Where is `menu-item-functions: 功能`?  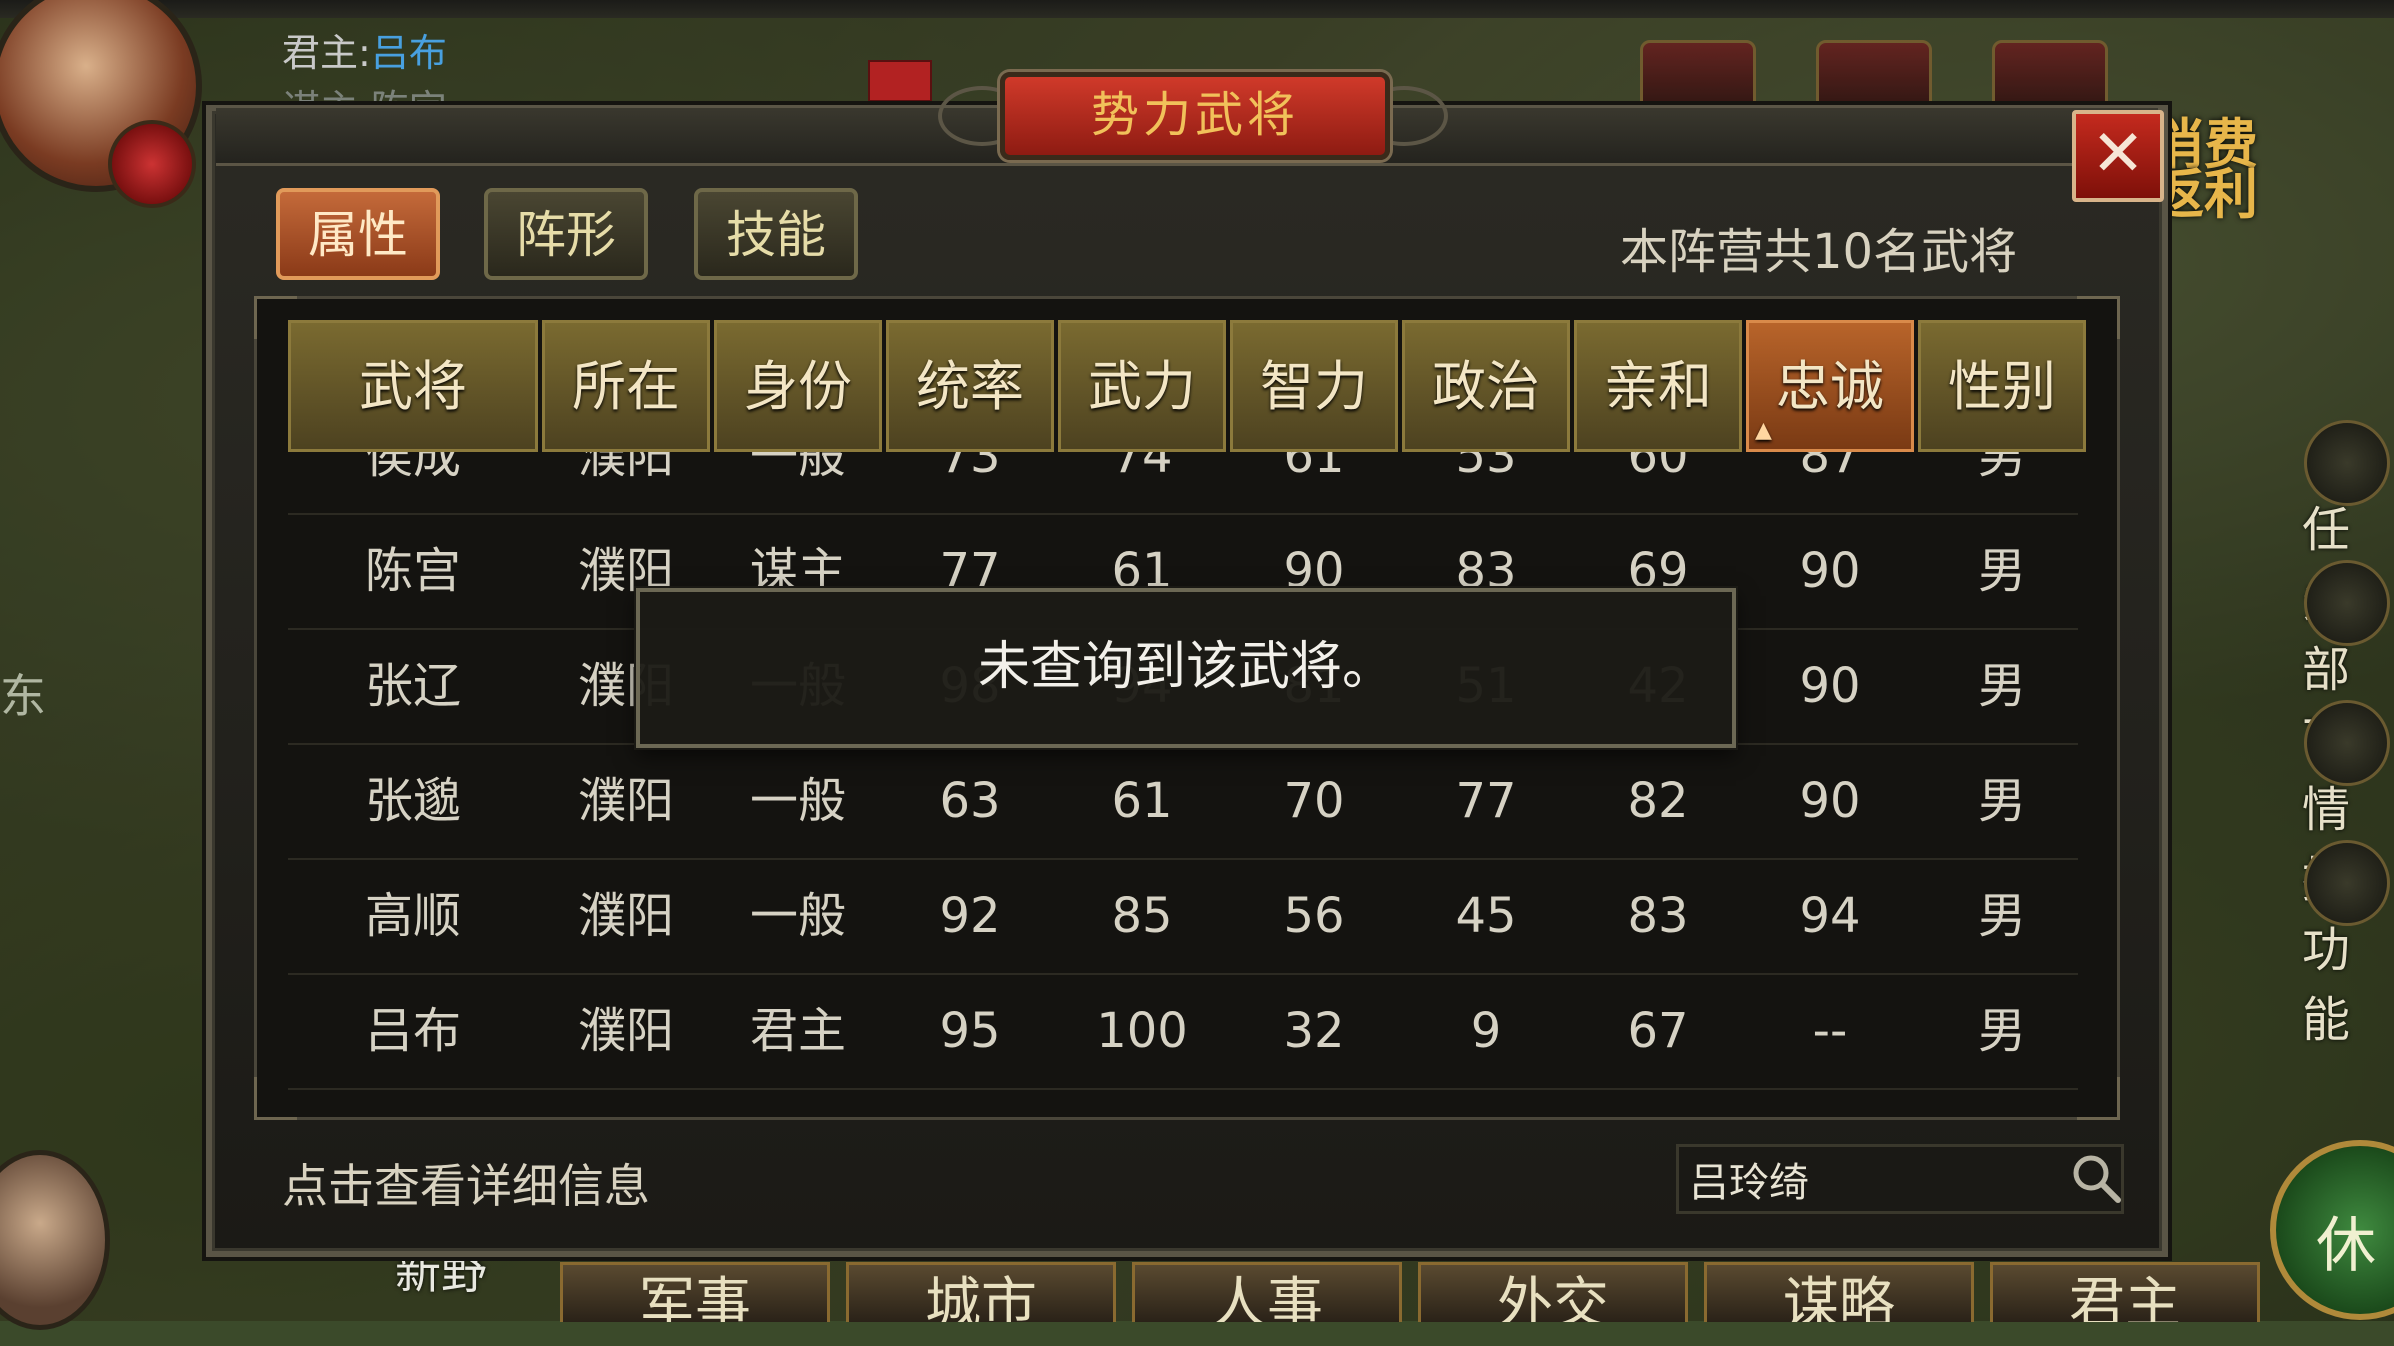 menu-item-functions: 功能 is located at coordinates (2339, 944).